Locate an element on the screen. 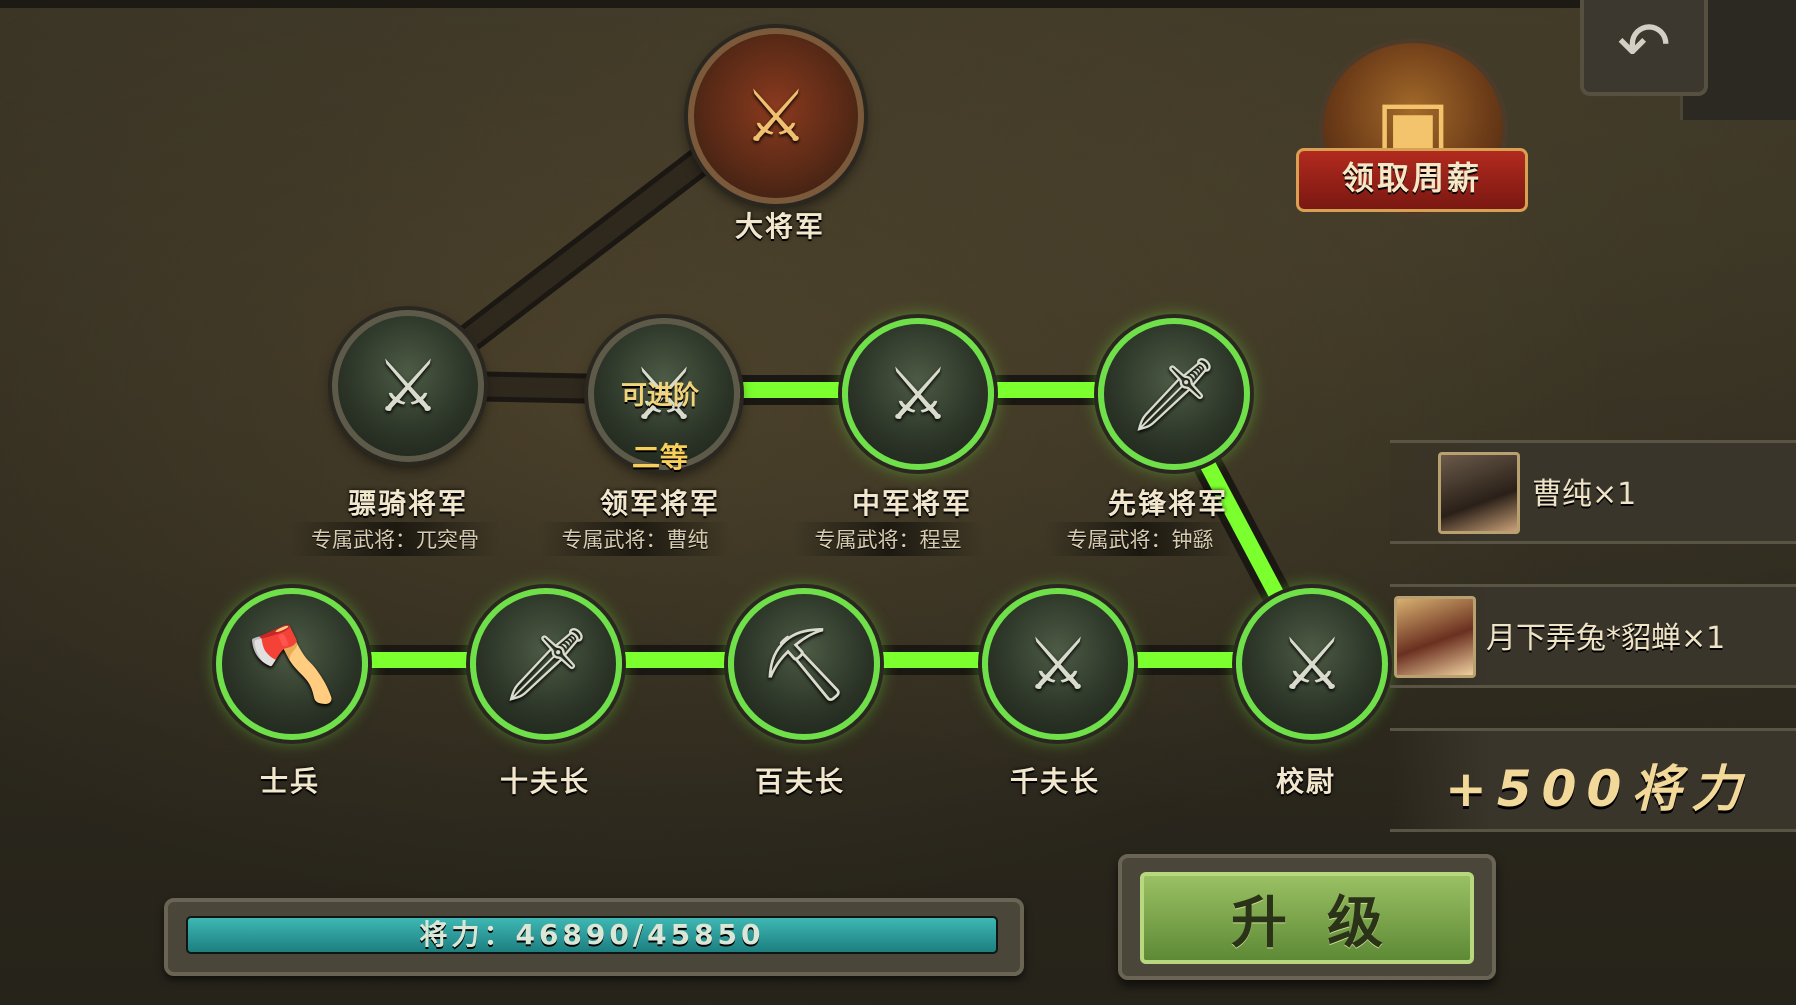  rank-node-shi-bing: 🪓 is located at coordinates (292, 664).